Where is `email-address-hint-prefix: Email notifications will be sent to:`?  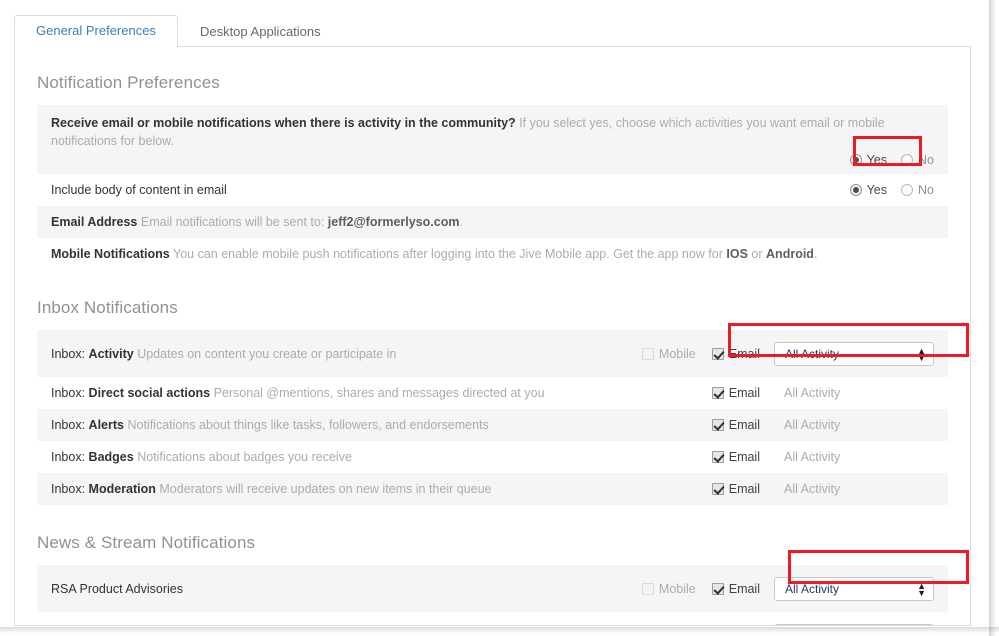 email-address-hint-prefix: Email notifications will be sent to: is located at coordinates (232, 222).